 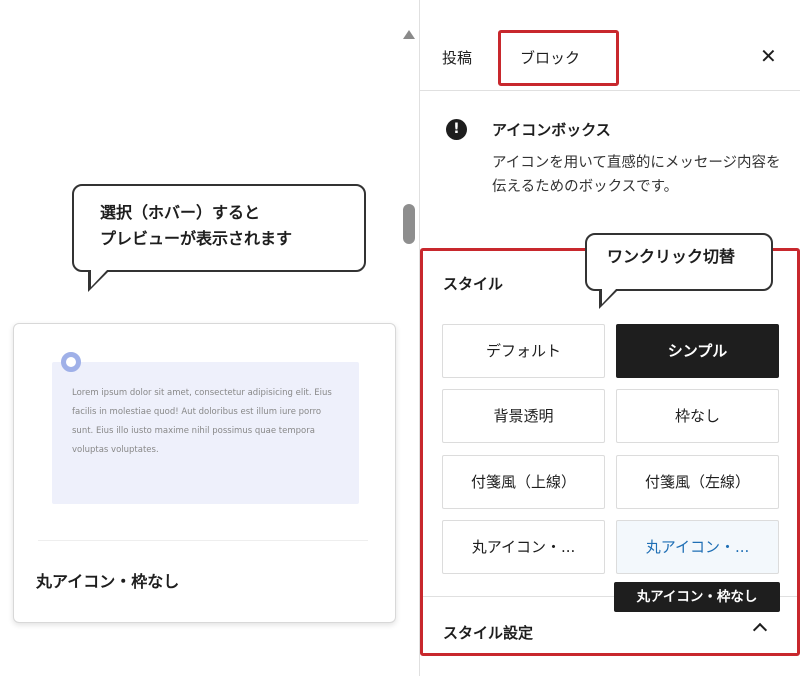 What do you see at coordinates (488, 632) in the screenshot?
I see `style-settings-toggle: スタイル設定` at bounding box center [488, 632].